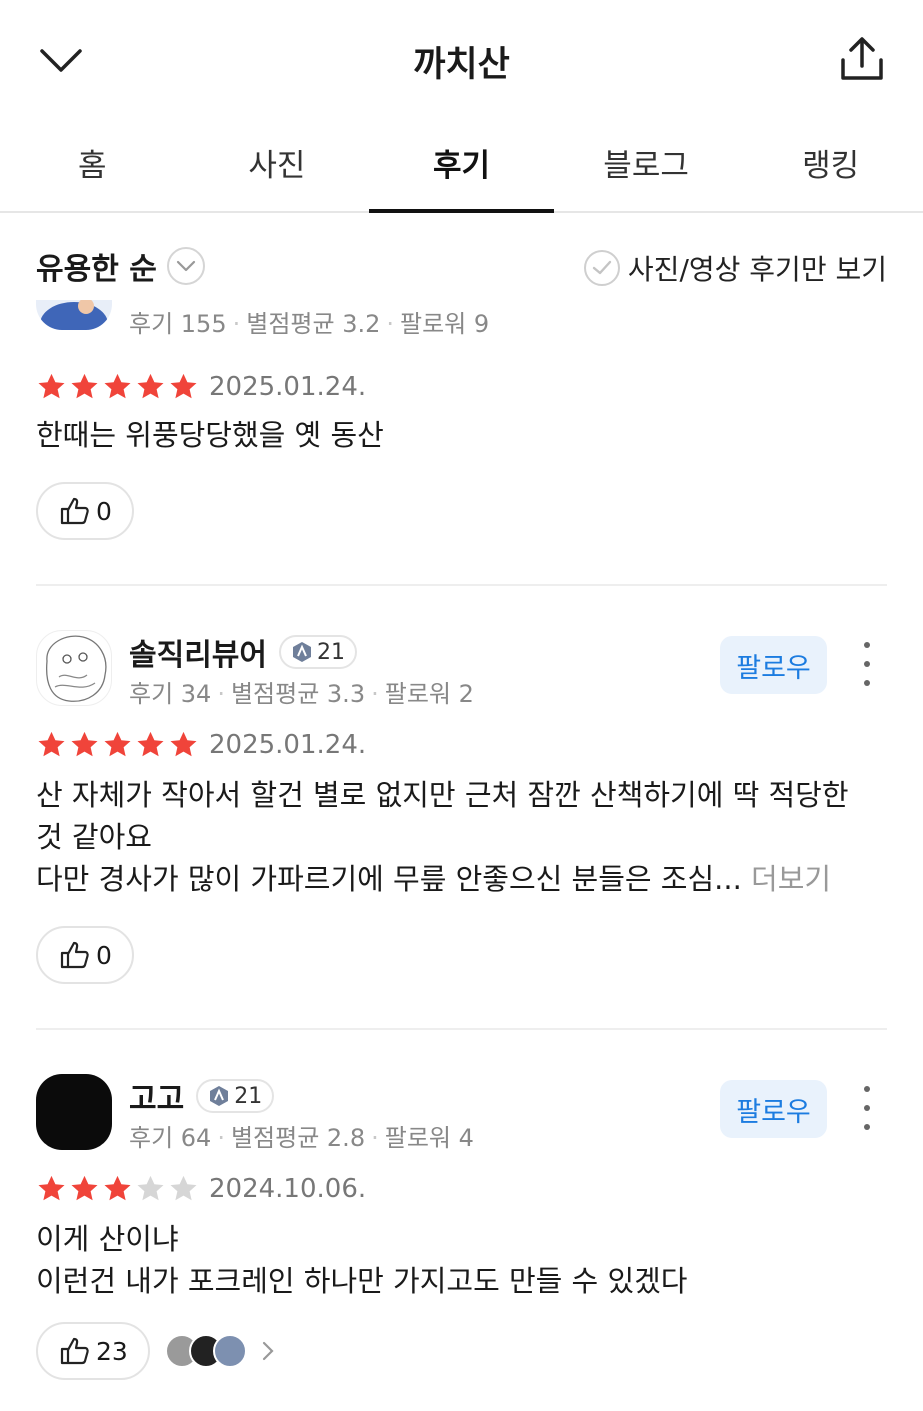 Image resolution: width=923 pixels, height=1411 pixels. I want to click on like-button: 23, so click(93, 1351).